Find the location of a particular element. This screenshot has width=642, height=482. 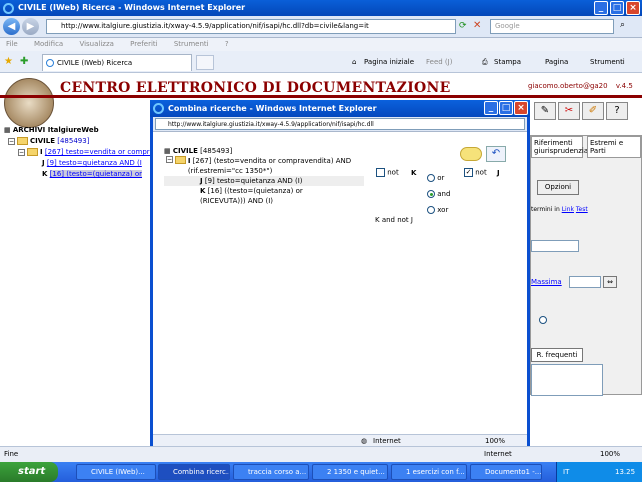

ie-icon is located at coordinates (8, 8).